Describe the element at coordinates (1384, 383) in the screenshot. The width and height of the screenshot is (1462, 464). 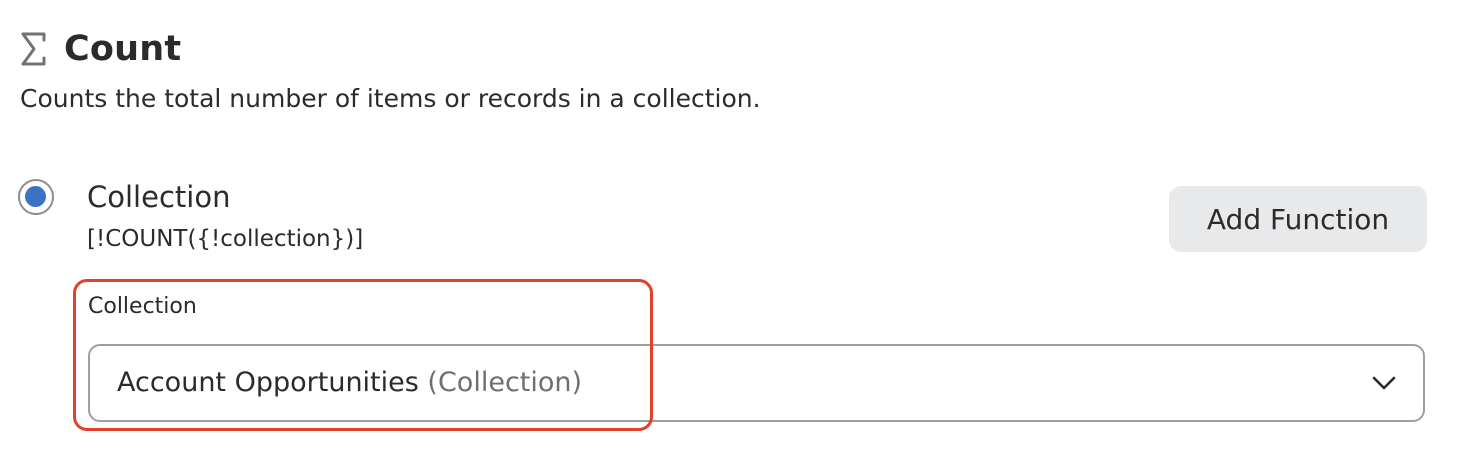
I see `chevron-down-icon` at that location.